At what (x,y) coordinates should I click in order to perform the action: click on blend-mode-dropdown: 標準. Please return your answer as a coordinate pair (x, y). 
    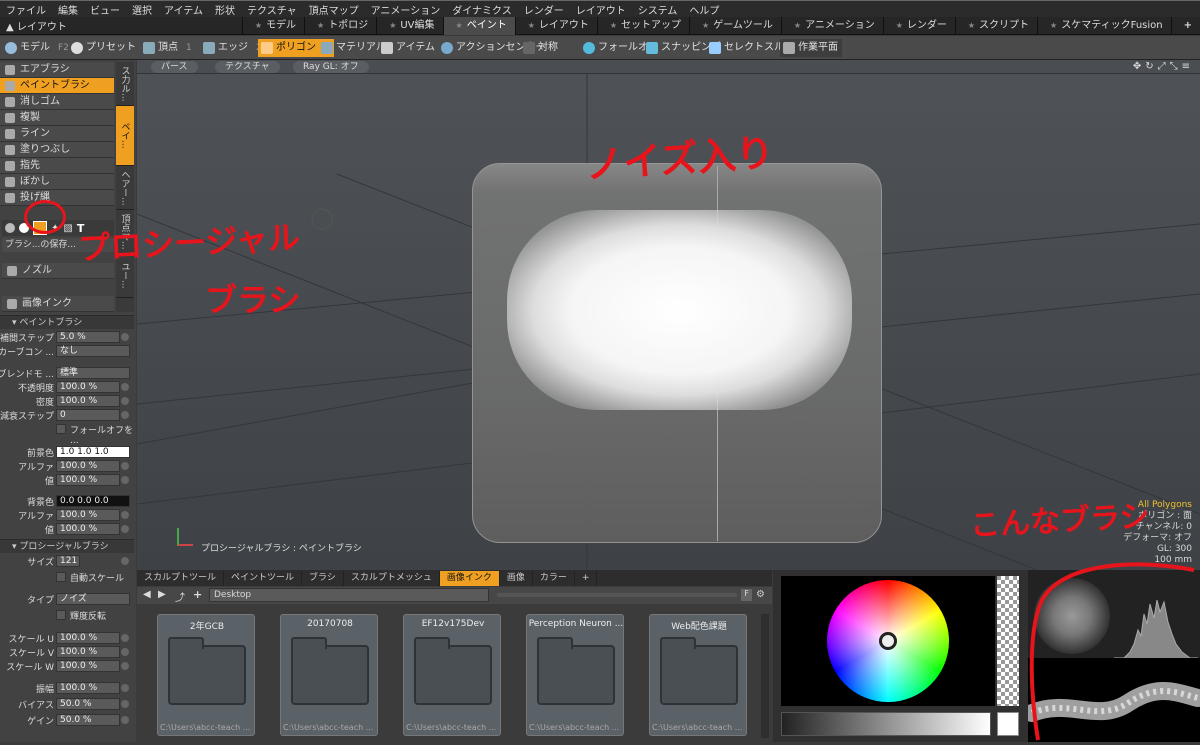
    Looking at the image, I should click on (93, 373).